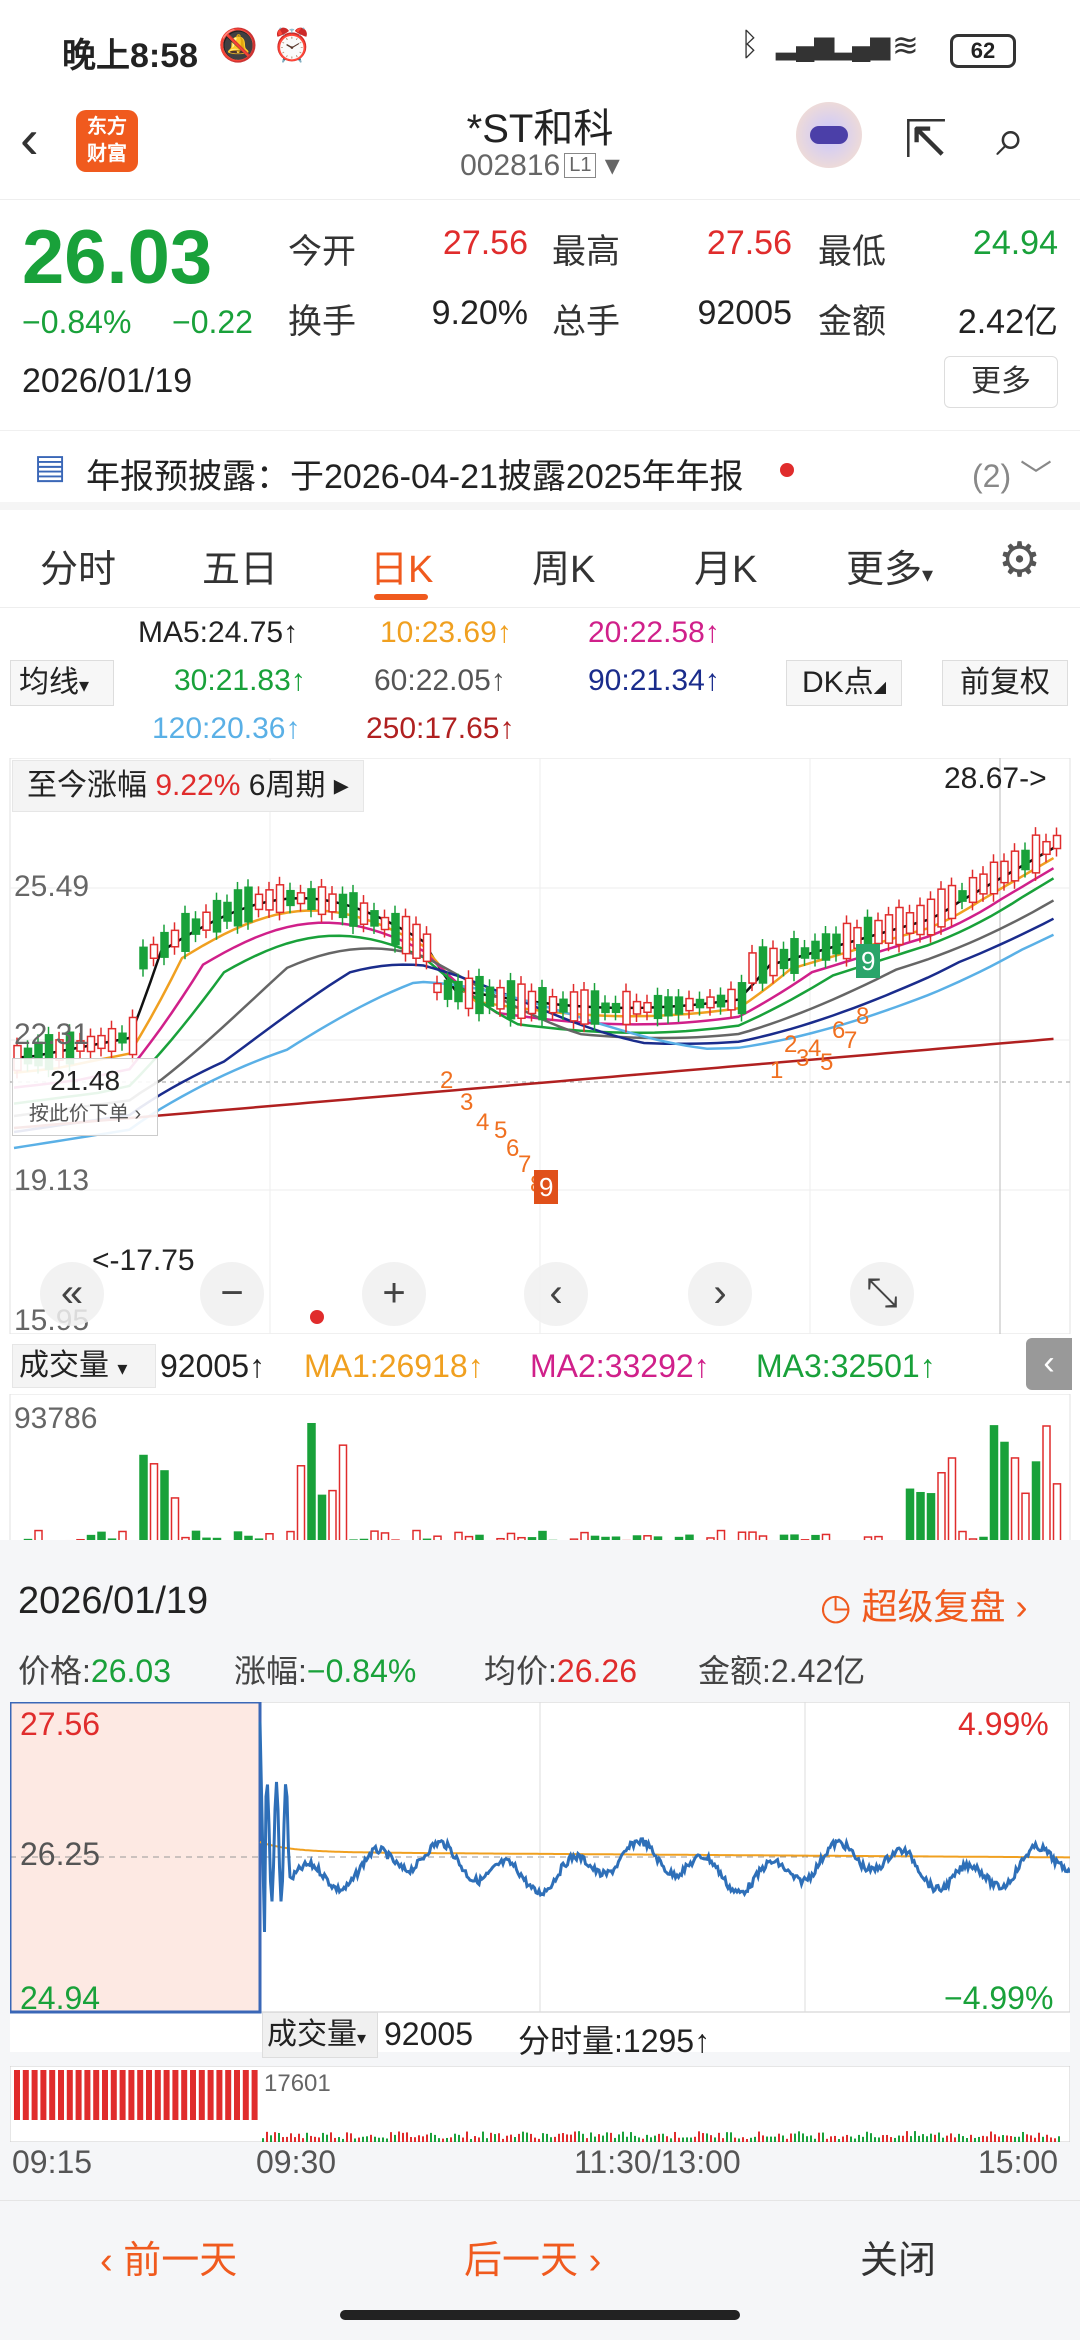 The image size is (1080, 2340). What do you see at coordinates (844, 683) in the screenshot?
I see `dk-point-button: DK点◢` at bounding box center [844, 683].